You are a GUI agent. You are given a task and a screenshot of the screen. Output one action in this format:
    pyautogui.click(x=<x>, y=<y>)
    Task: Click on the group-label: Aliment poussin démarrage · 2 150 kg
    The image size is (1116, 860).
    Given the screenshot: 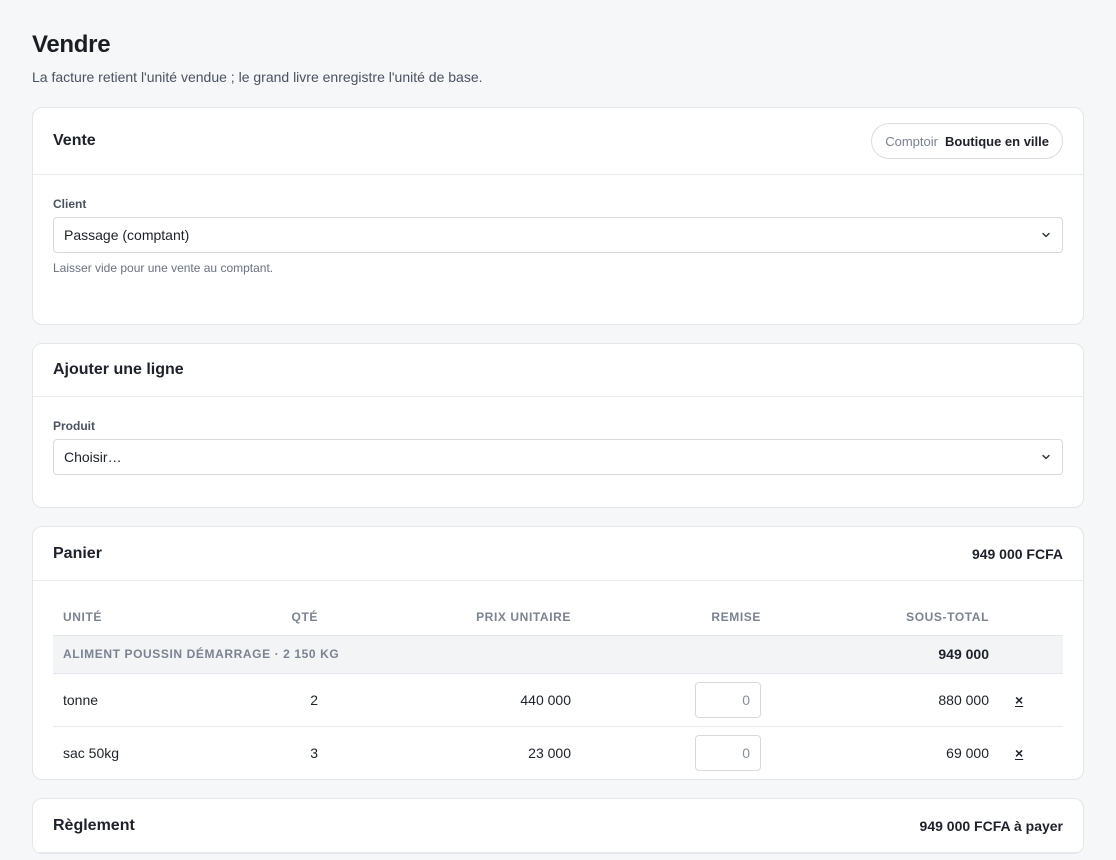 What is the action you would take?
    pyautogui.click(x=412, y=654)
    